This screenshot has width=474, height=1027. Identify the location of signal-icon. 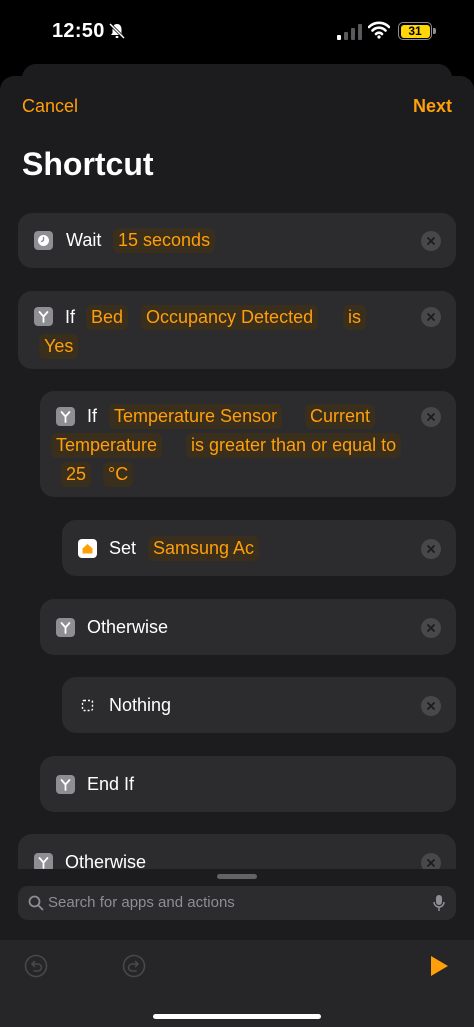
(349, 32).